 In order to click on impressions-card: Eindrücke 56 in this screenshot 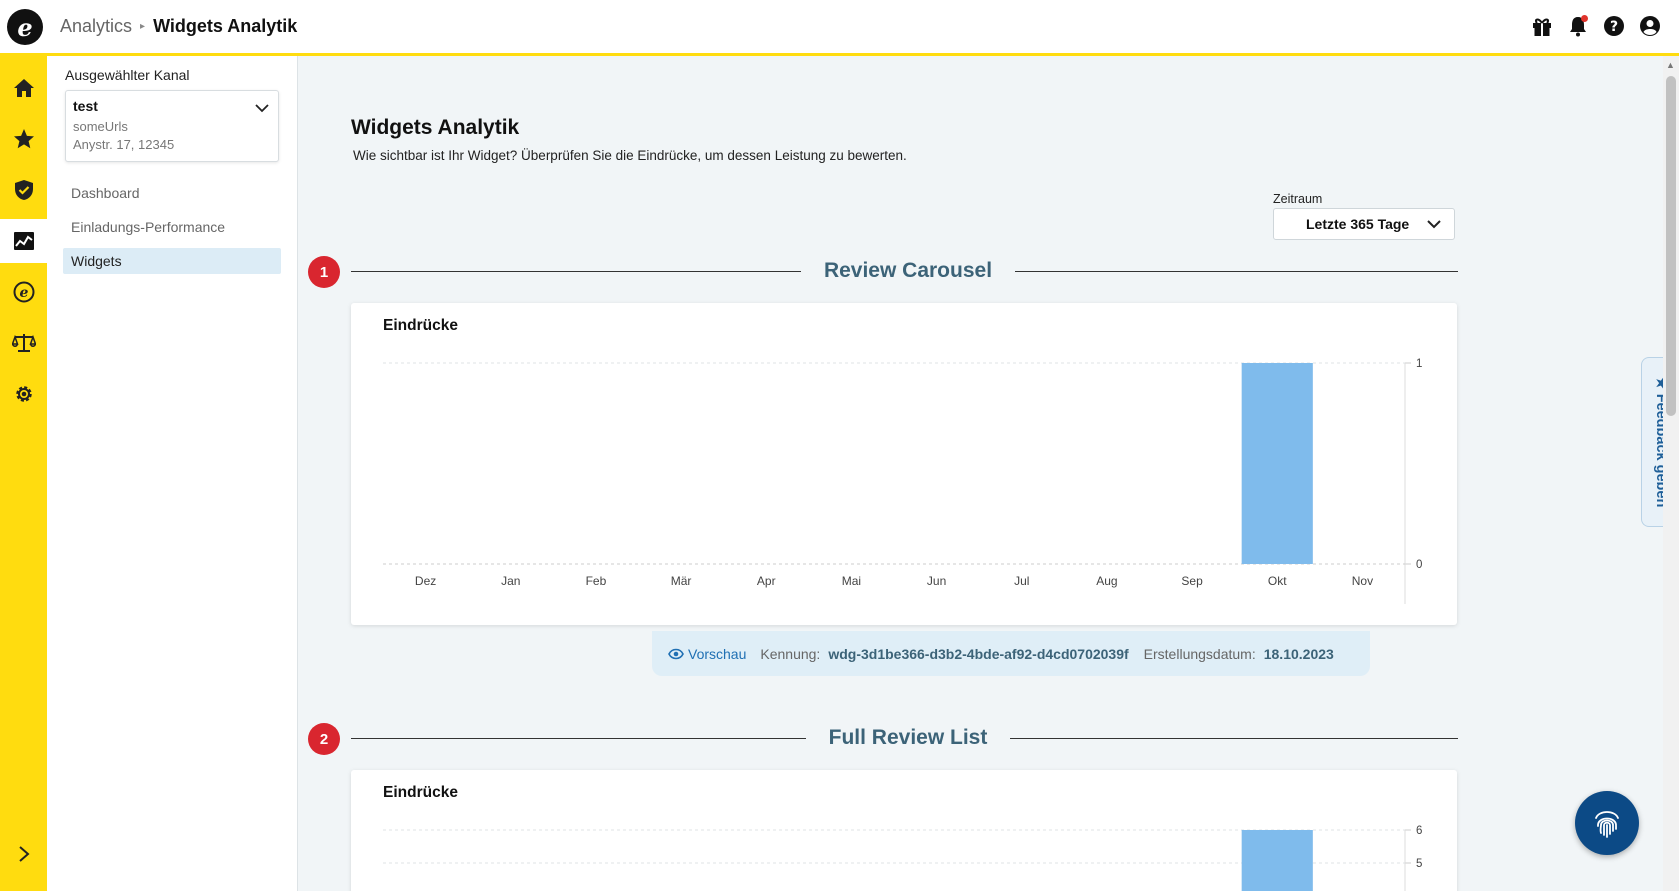, I will do `click(904, 830)`.